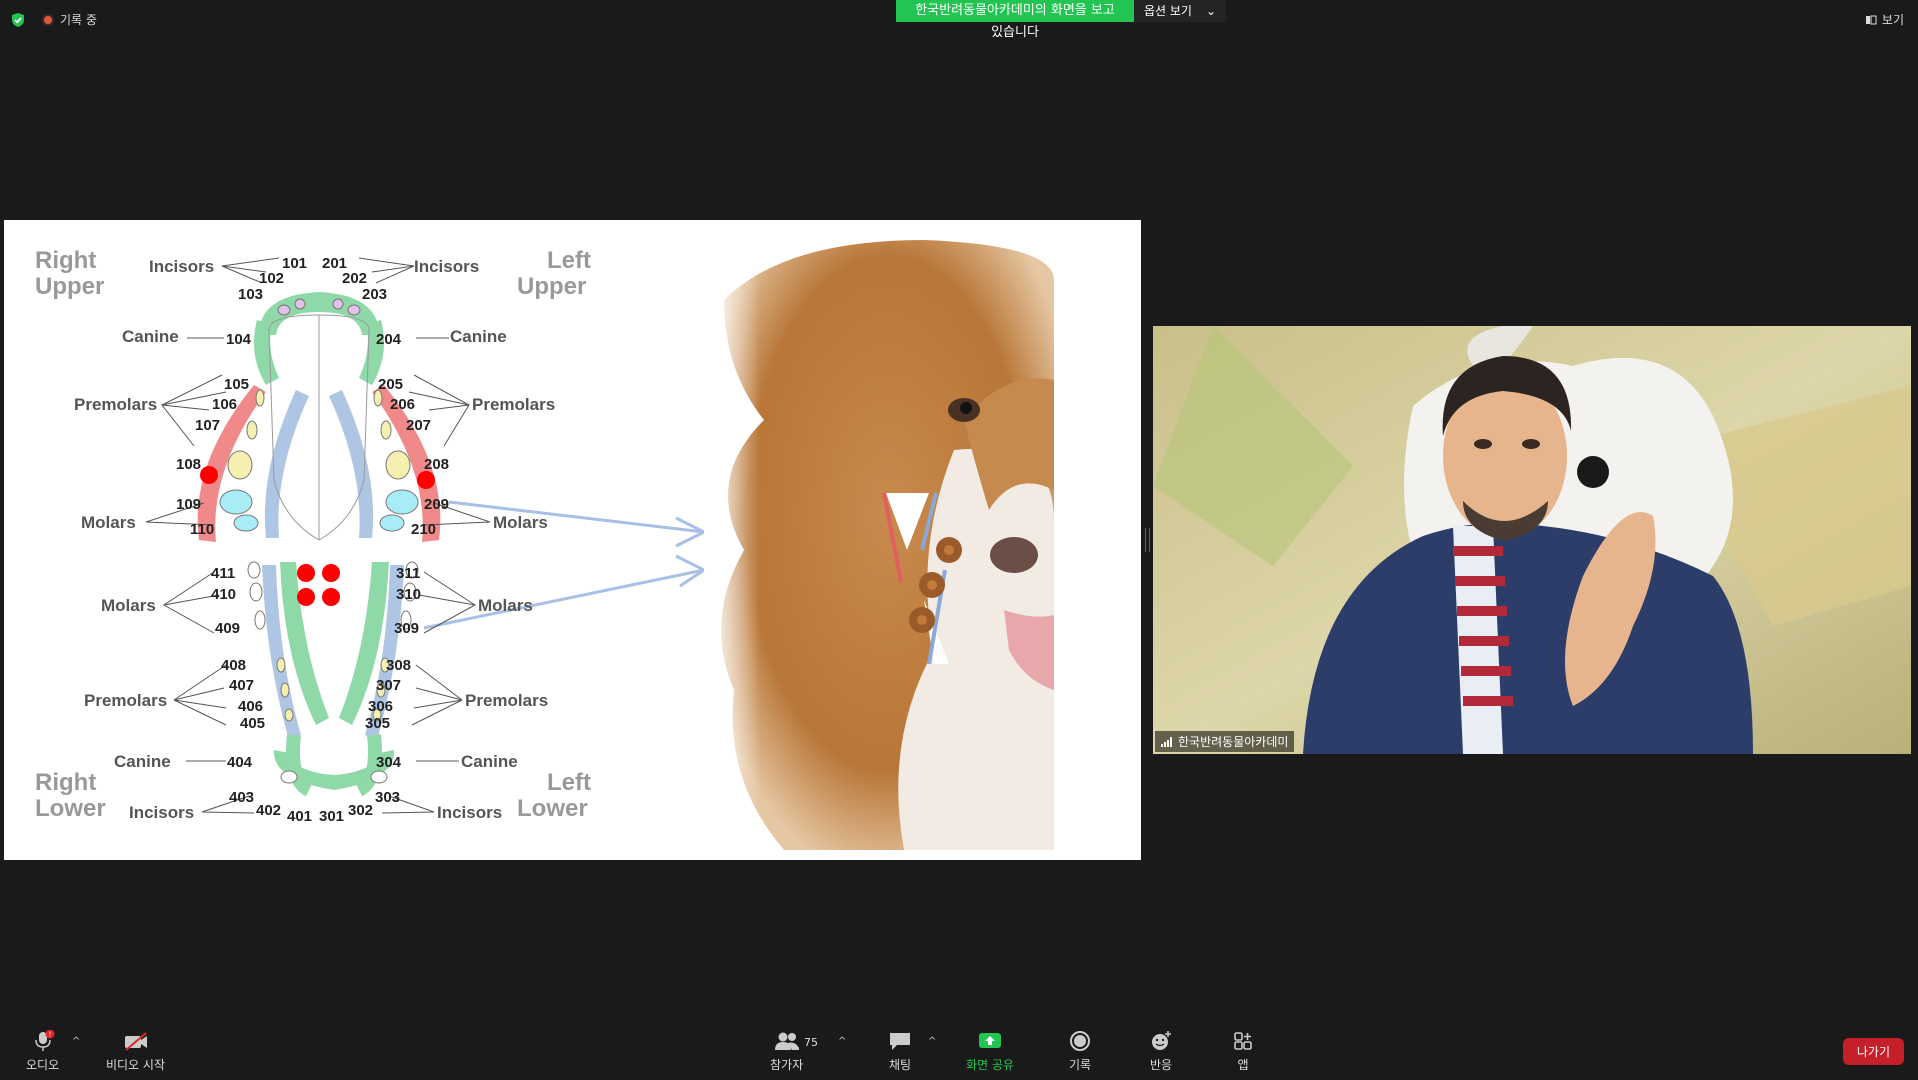 This screenshot has width=1918, height=1080. I want to click on audio-label: 오디오, so click(43, 1065).